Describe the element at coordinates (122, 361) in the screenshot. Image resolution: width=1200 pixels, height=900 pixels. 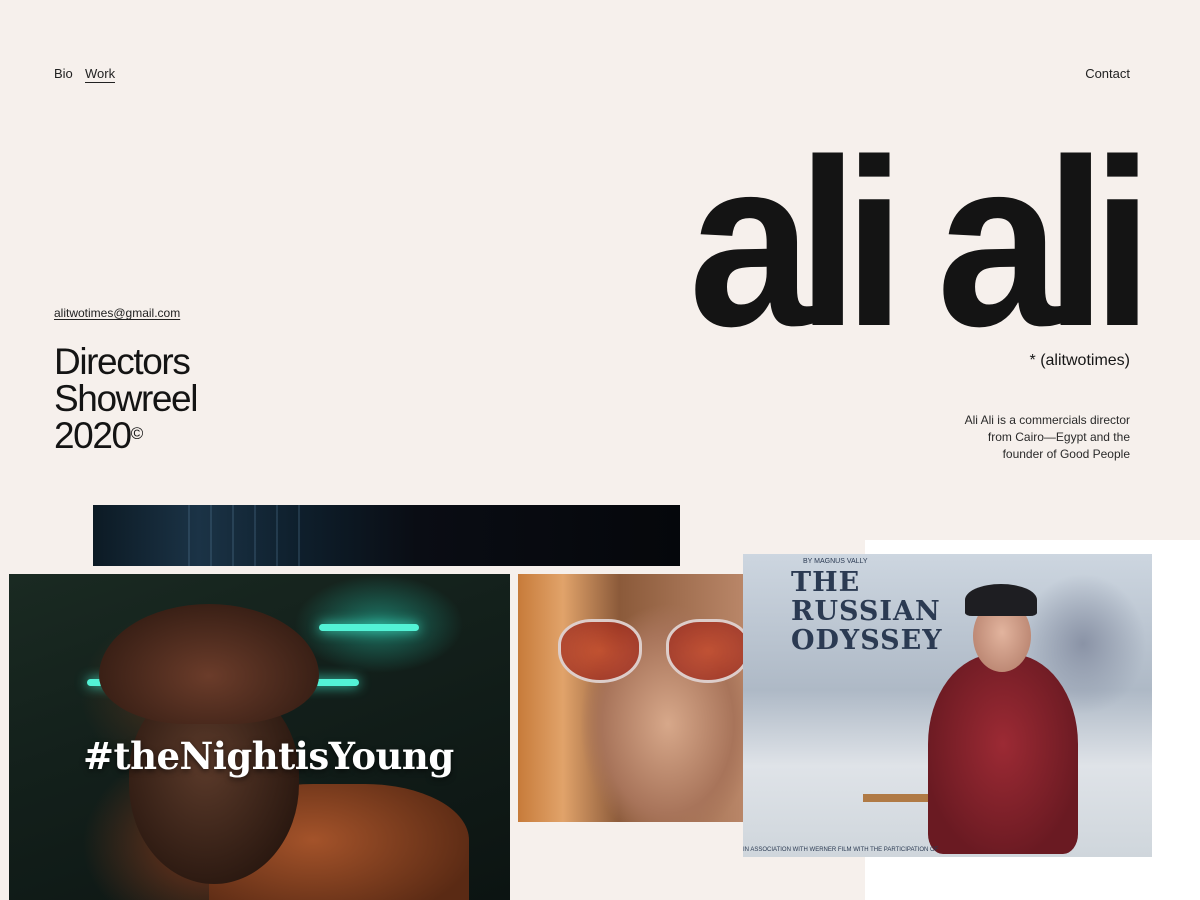
I see `showreel-title-line-1: Directors` at that location.